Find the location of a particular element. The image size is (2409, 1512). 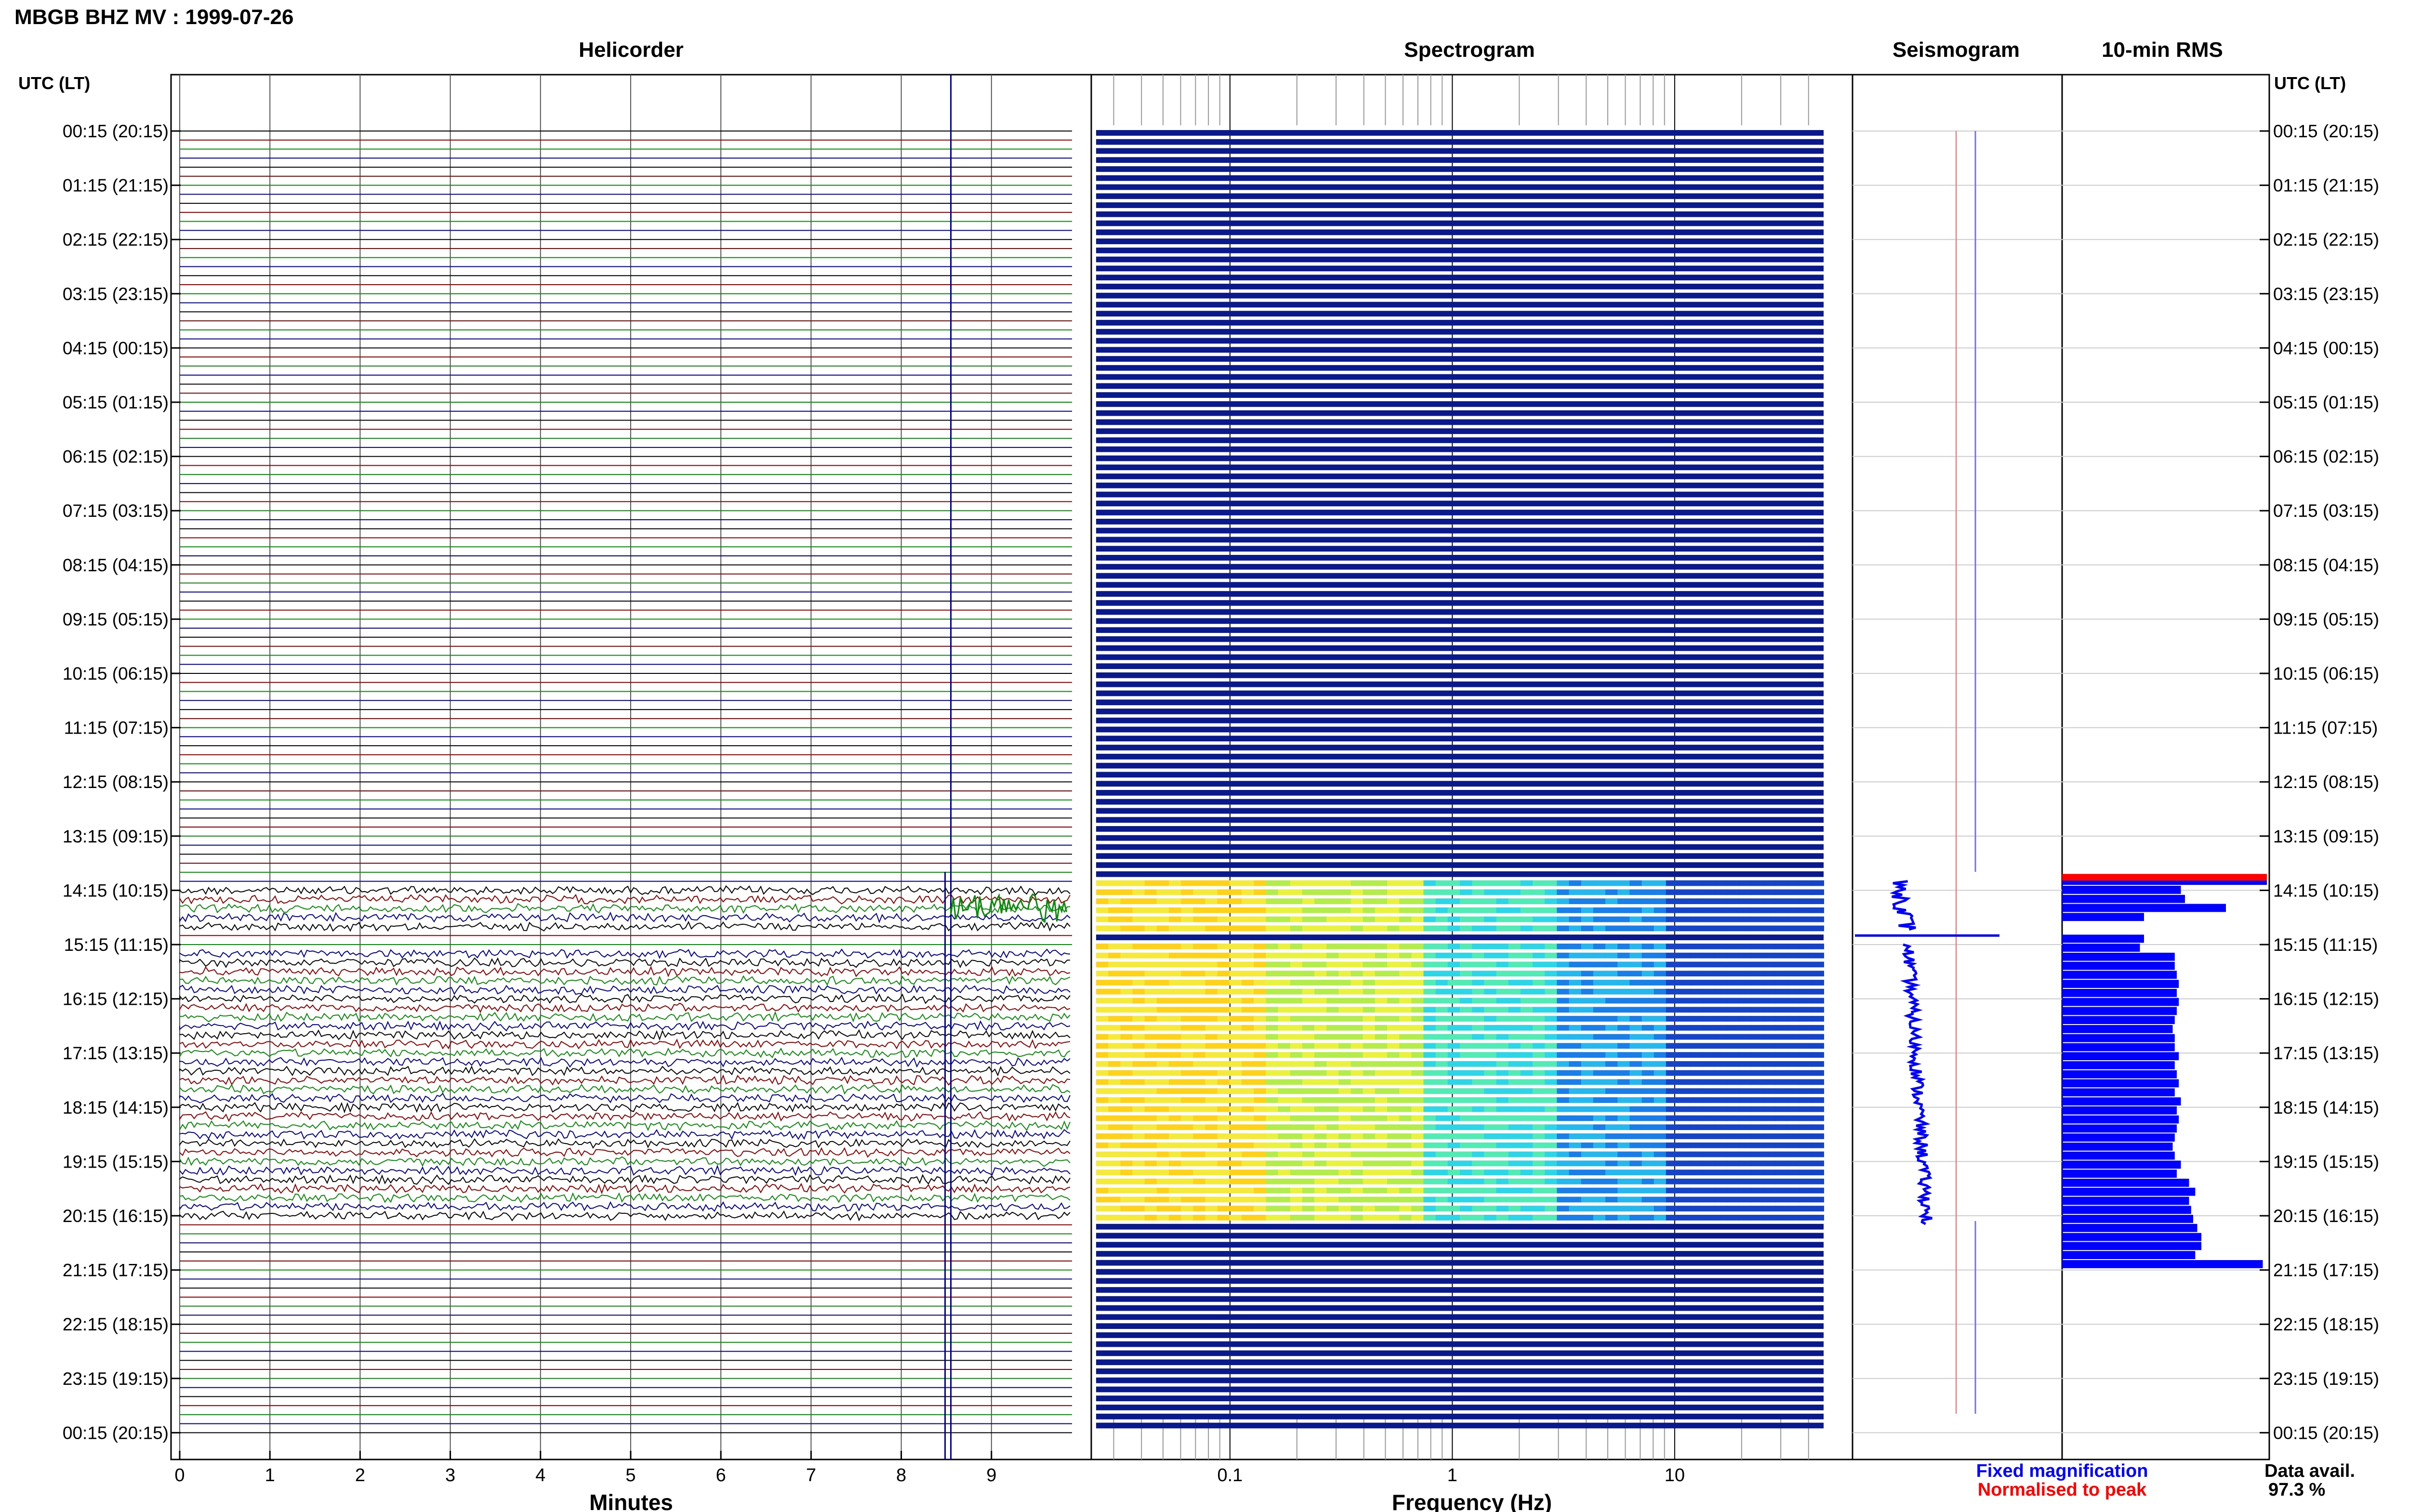

helicorder-trace is located at coordinates (625, 1071).